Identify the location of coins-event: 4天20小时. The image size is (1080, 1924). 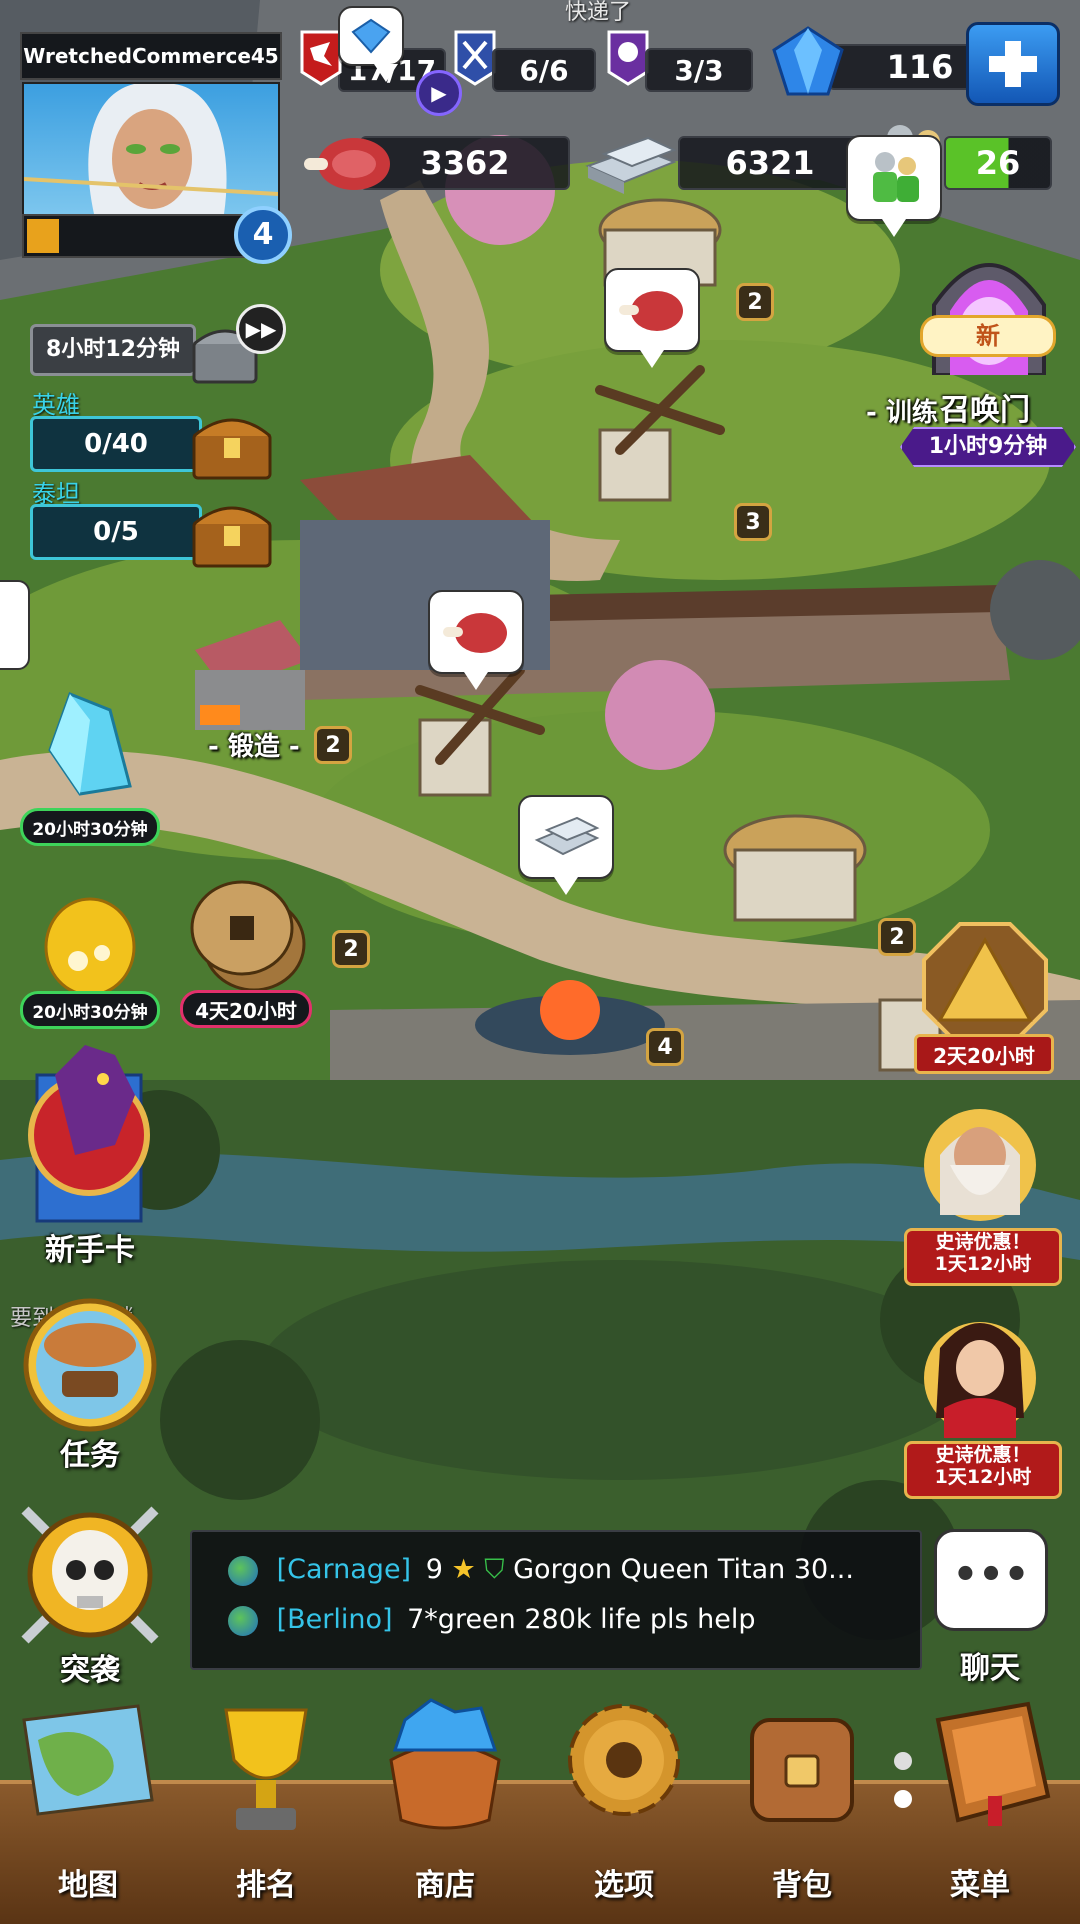
(250, 950).